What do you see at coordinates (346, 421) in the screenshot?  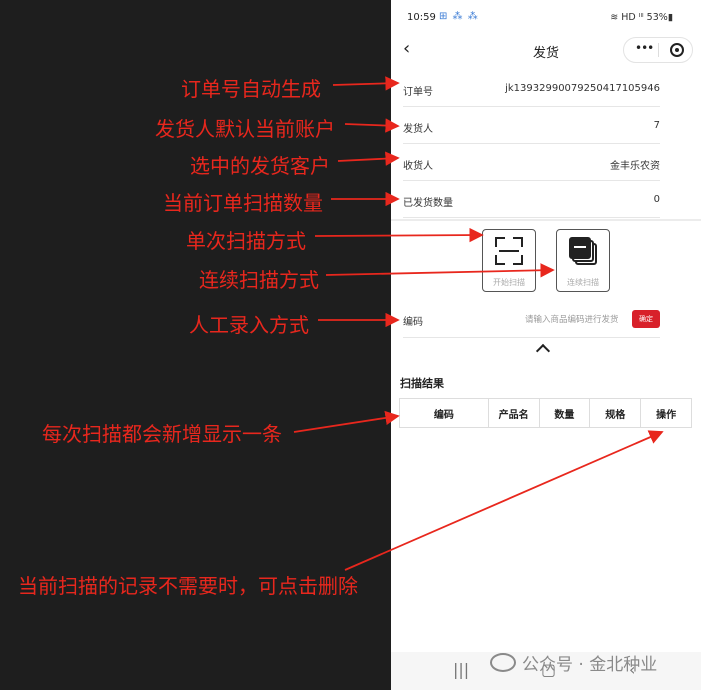 I see `arrow-each-scan` at bounding box center [346, 421].